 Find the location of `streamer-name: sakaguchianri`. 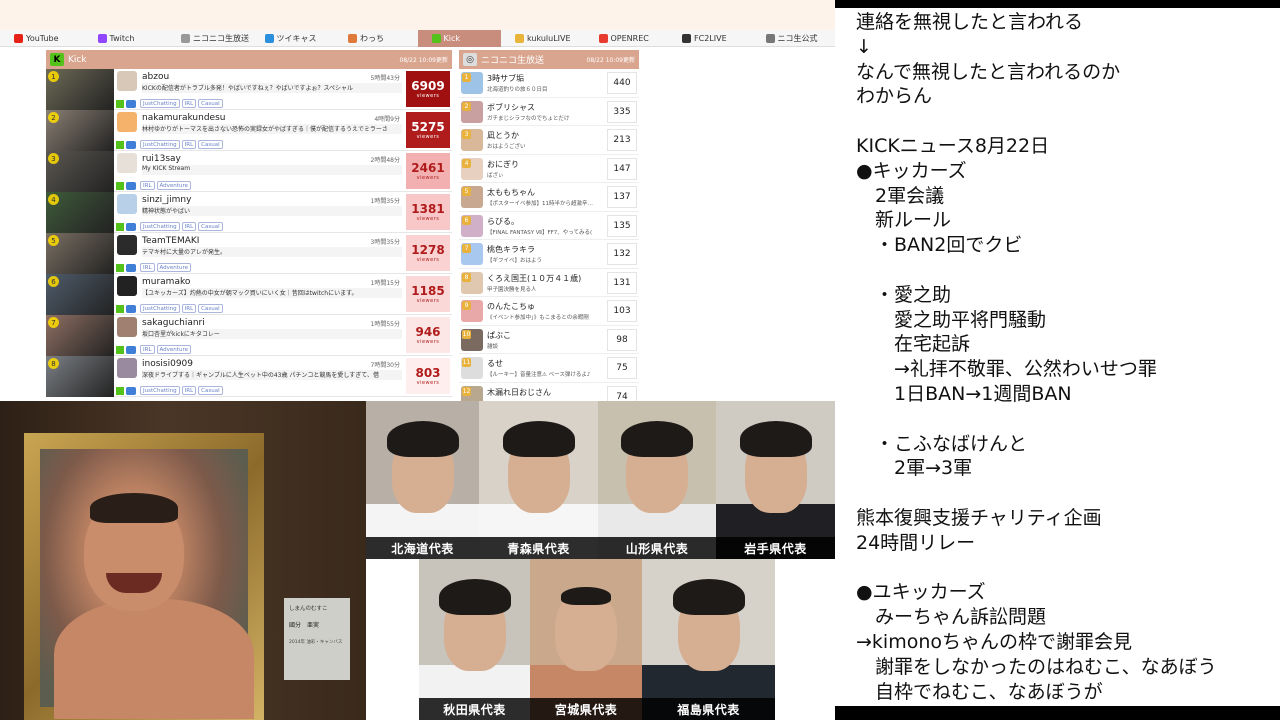

streamer-name: sakaguchianri is located at coordinates (173, 323).